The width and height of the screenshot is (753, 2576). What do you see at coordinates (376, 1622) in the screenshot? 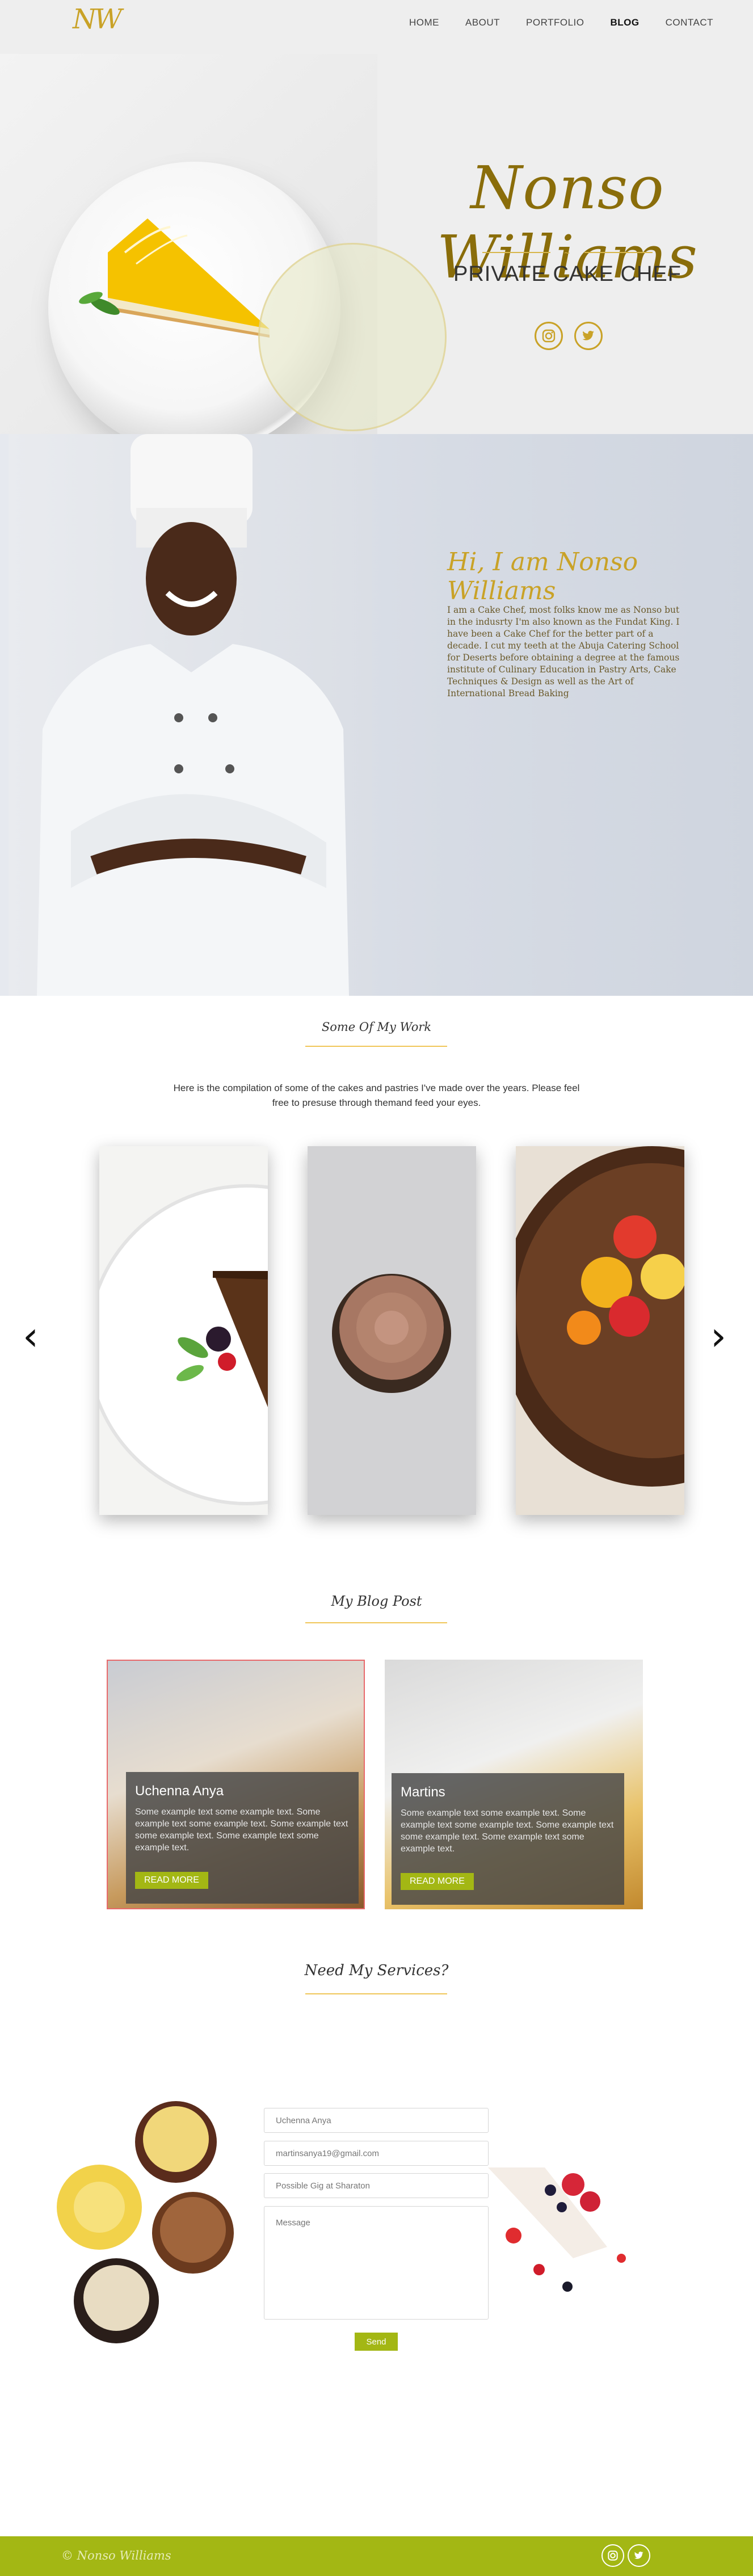
I see `blog-title-underline` at bounding box center [376, 1622].